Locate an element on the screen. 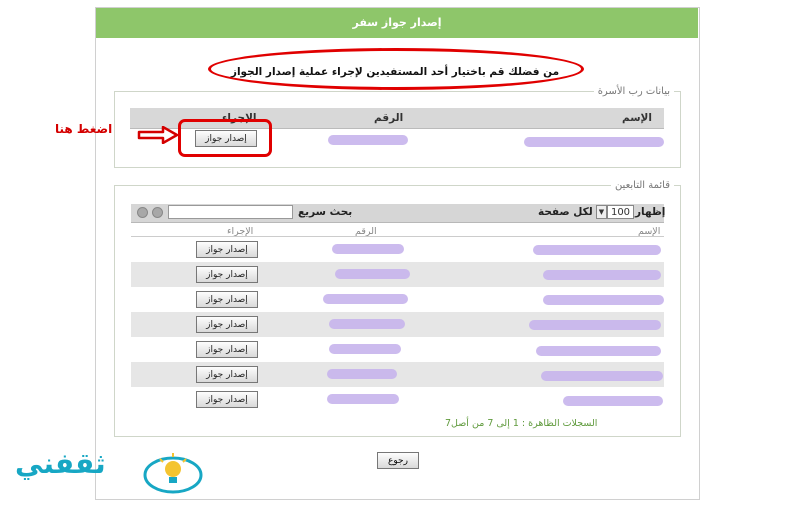 The height and width of the screenshot is (510, 800). per-page-label: لكل صفحة is located at coordinates (565, 212).